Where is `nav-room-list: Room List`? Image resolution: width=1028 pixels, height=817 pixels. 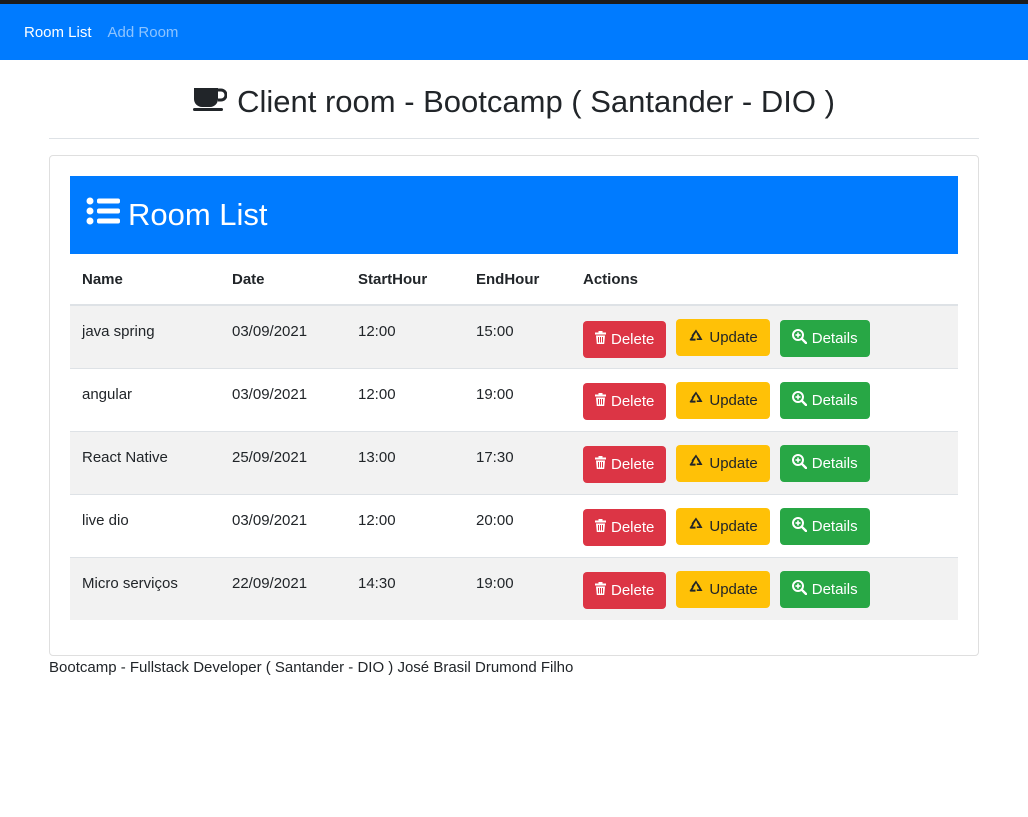
nav-room-list: Room List is located at coordinates (58, 32).